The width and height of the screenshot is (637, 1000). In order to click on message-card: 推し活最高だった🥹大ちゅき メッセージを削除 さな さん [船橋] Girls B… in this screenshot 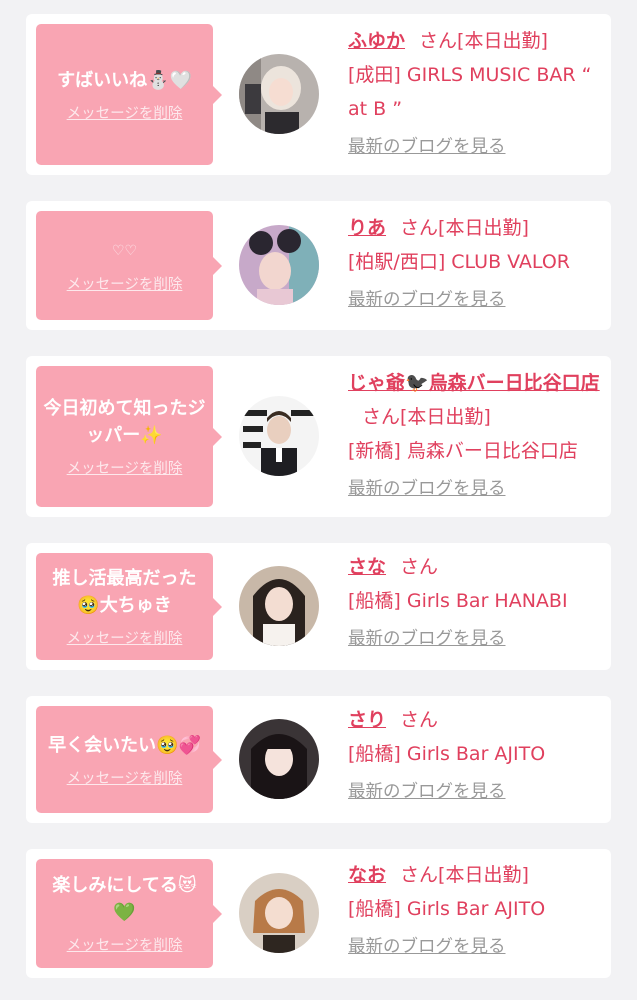, I will do `click(318, 606)`.